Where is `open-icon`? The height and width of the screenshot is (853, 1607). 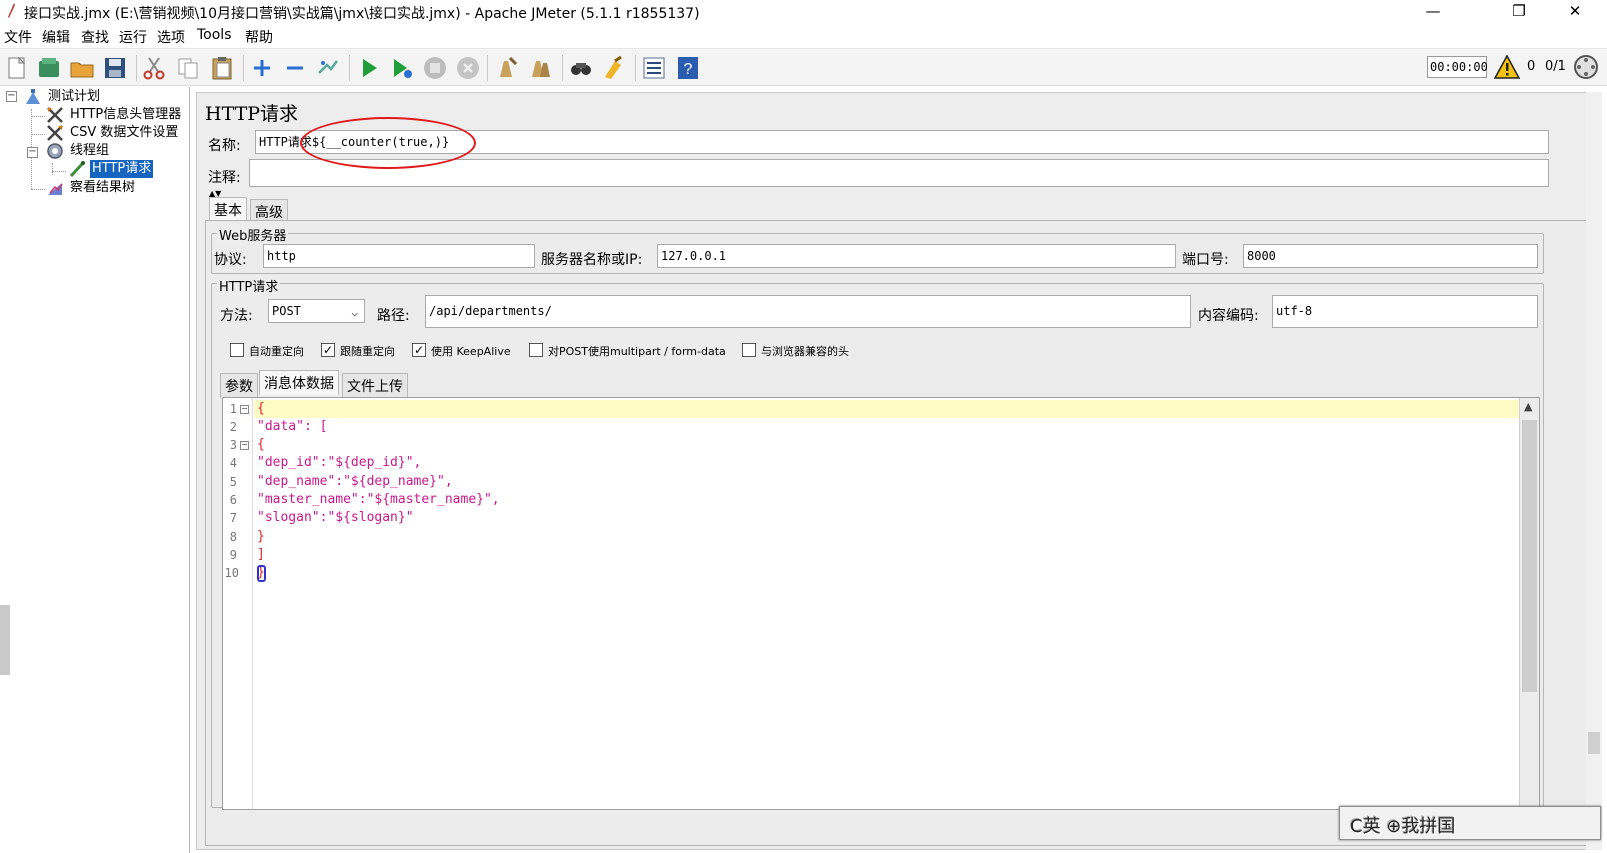 open-icon is located at coordinates (82, 68).